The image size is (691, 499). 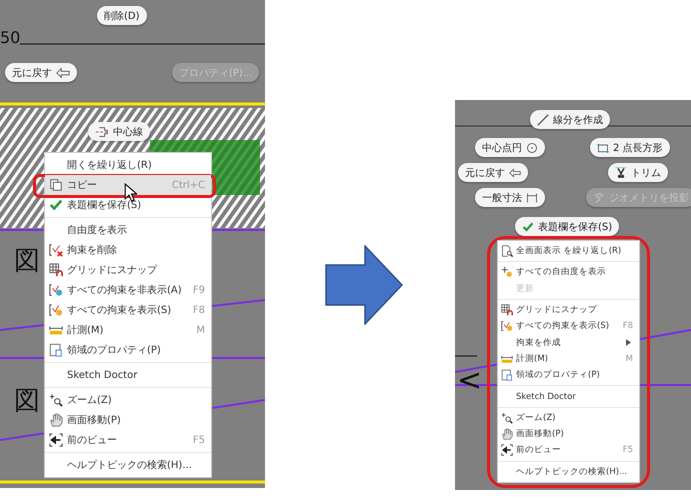 I want to click on menu-item: コピー Ctrl+C, so click(x=128, y=185).